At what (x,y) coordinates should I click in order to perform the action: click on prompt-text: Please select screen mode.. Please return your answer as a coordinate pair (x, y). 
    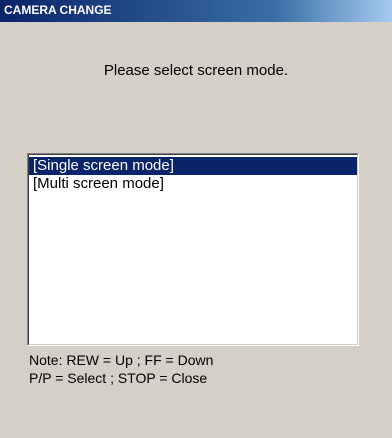
    Looking at the image, I should click on (196, 70).